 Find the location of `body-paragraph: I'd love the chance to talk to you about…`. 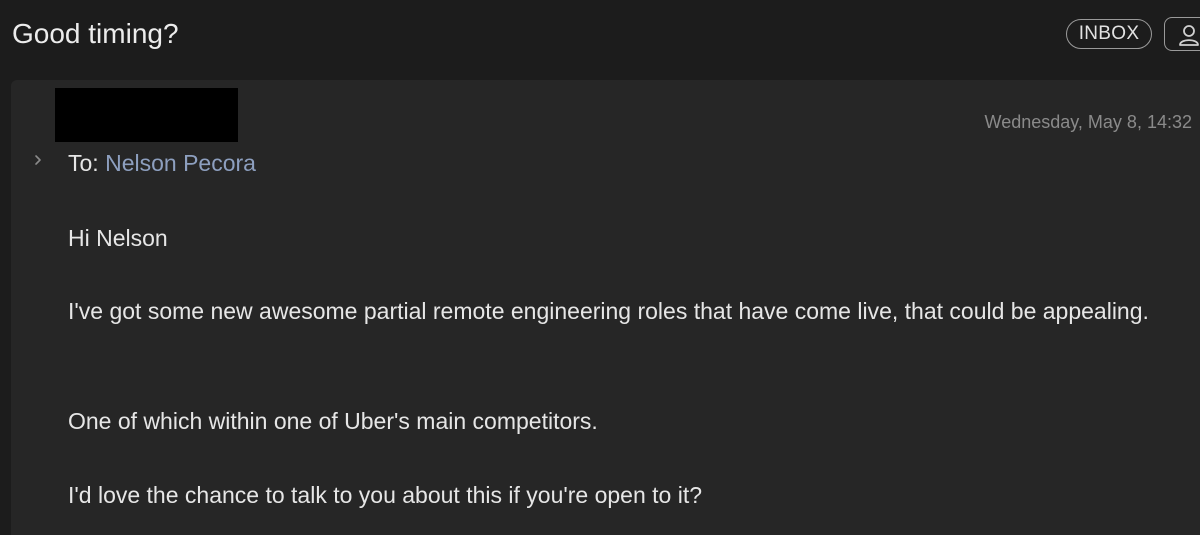

body-paragraph: I'd love the chance to talk to you about… is located at coordinates (385, 495).